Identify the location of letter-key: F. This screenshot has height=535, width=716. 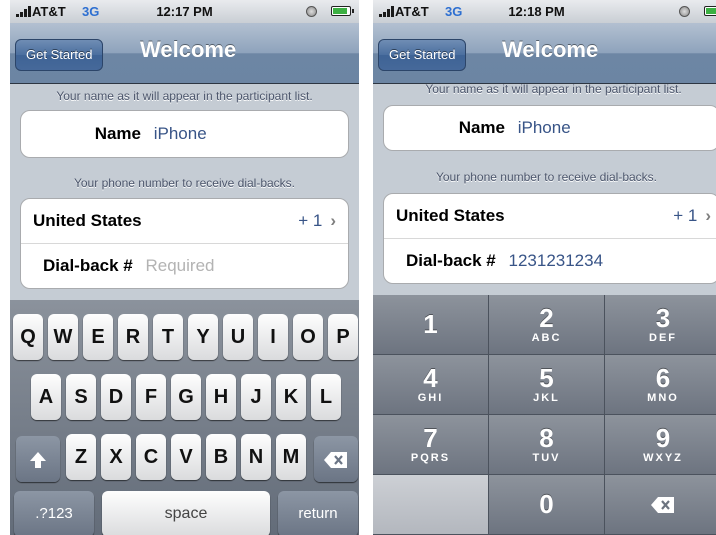
(151, 397).